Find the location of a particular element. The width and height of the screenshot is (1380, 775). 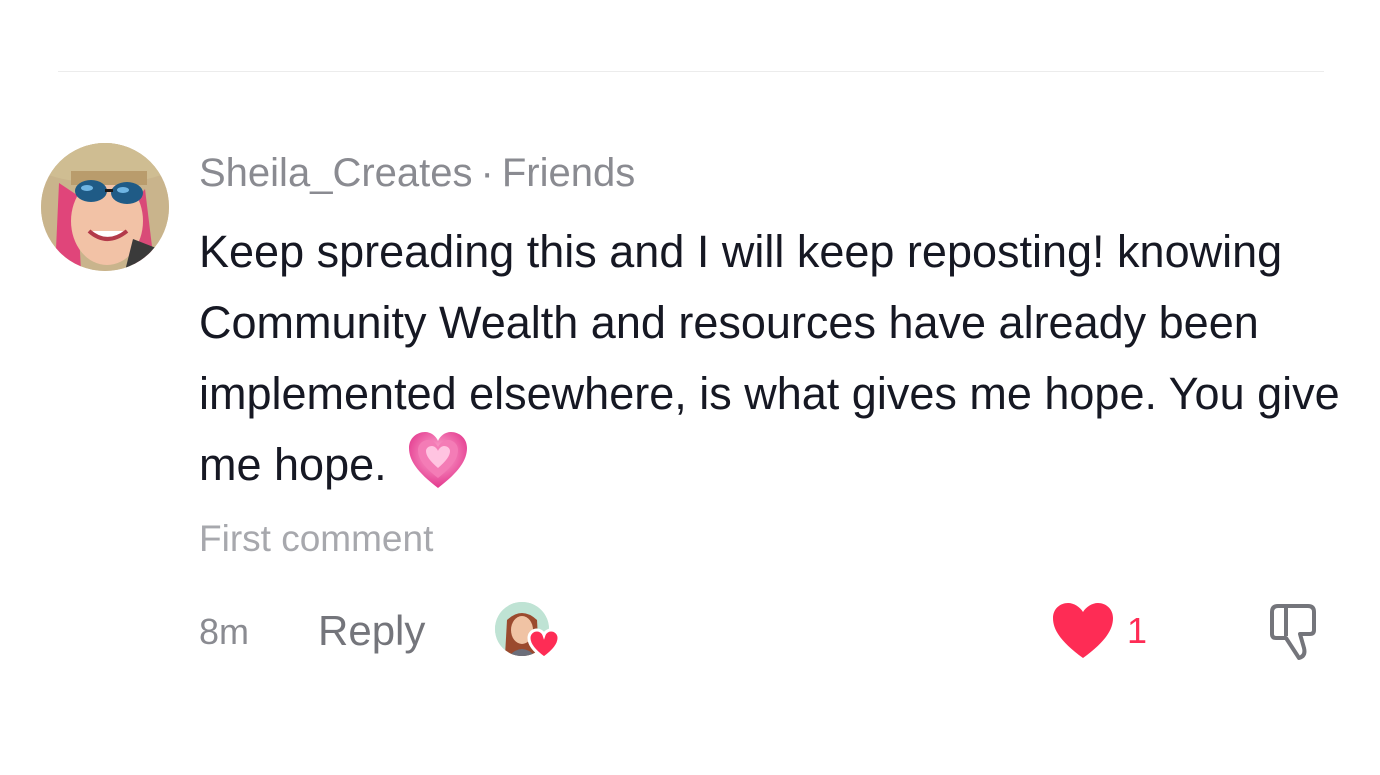

username: Sheila_Creates is located at coordinates (336, 173).